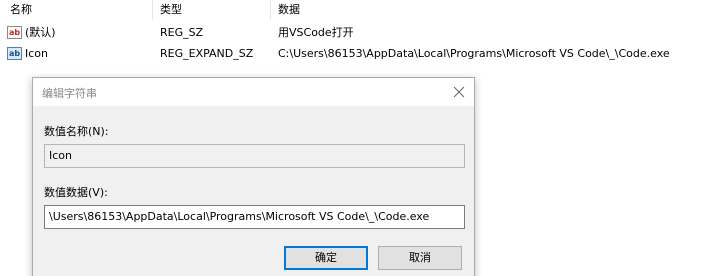  I want to click on column-header-name: 名称, so click(21, 10).